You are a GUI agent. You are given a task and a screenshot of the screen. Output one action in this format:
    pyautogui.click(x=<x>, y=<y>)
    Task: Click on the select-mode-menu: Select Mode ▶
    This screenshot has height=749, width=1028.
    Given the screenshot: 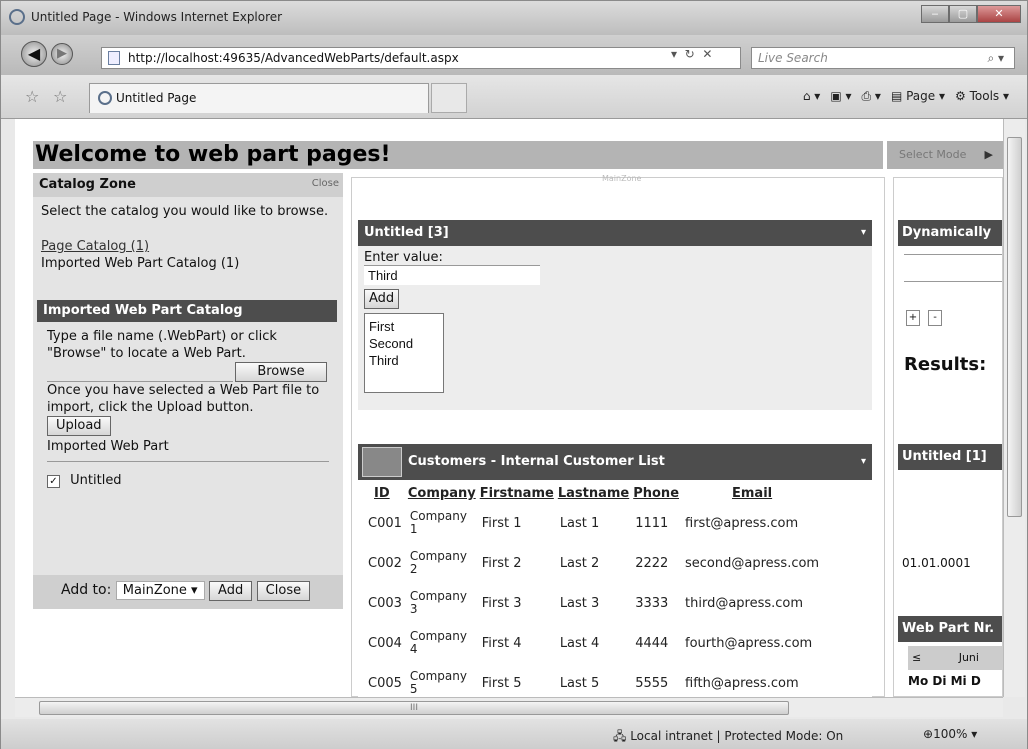 What is the action you would take?
    pyautogui.click(x=945, y=155)
    